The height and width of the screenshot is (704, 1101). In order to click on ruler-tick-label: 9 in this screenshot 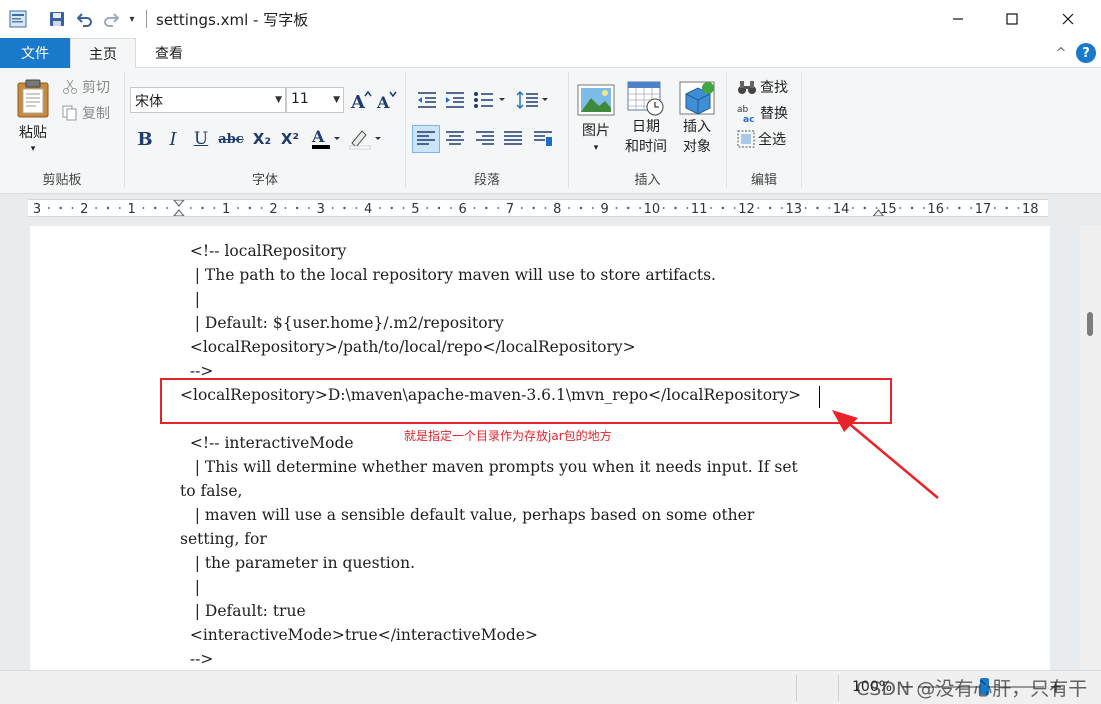, I will do `click(604, 209)`.